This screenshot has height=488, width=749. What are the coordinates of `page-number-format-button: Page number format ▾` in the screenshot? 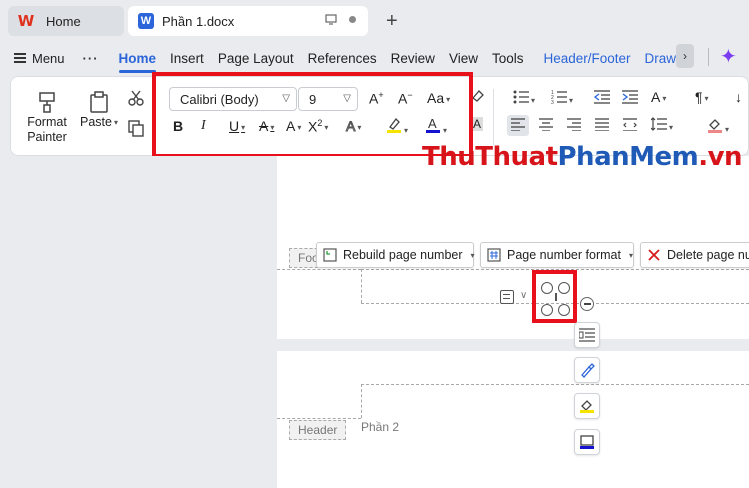 It's located at (557, 255).